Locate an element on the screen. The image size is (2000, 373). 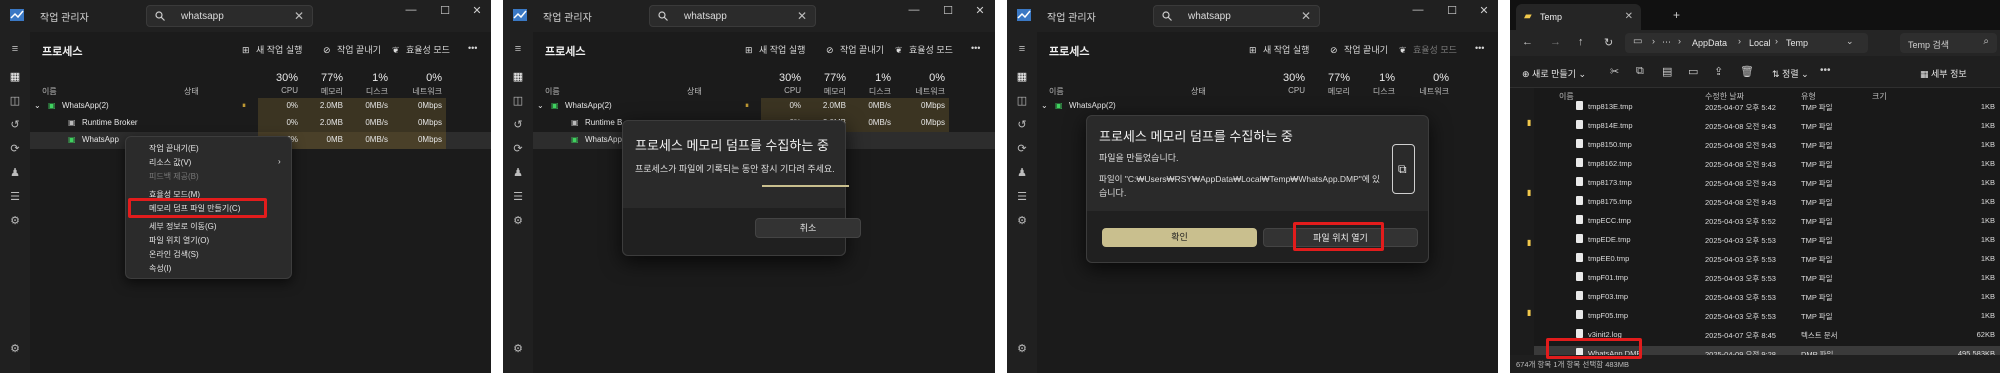
file-row: tmp813E.tmp 2025-04-07 오후 5:42 TMP 파일 1KB is located at coordinates (1767, 106).